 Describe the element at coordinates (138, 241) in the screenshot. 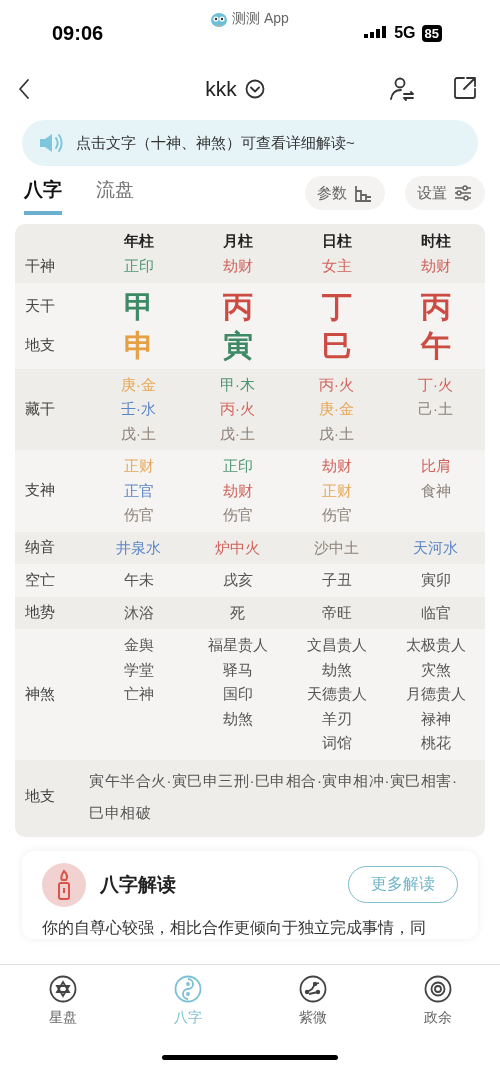

I see `column-header: 年柱` at that location.